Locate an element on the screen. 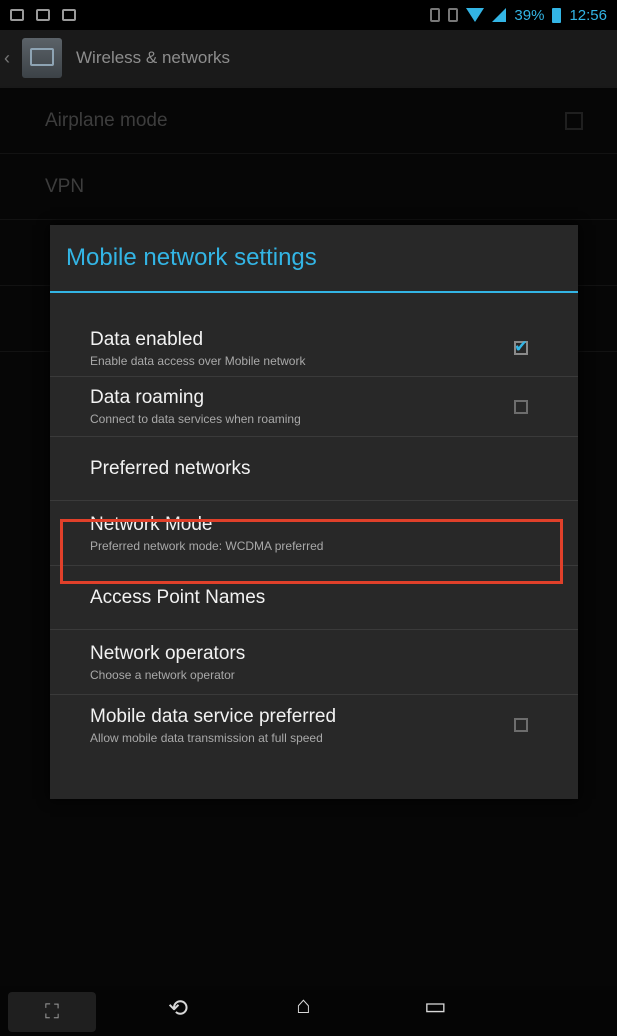  vibrate-icon is located at coordinates (435, 15).